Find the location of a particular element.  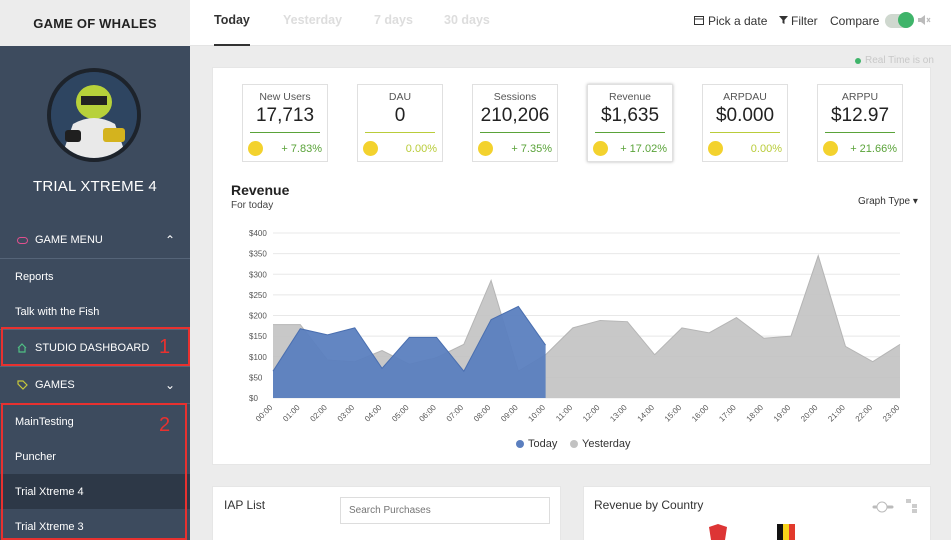

compare-control: Compare is located at coordinates (872, 20).